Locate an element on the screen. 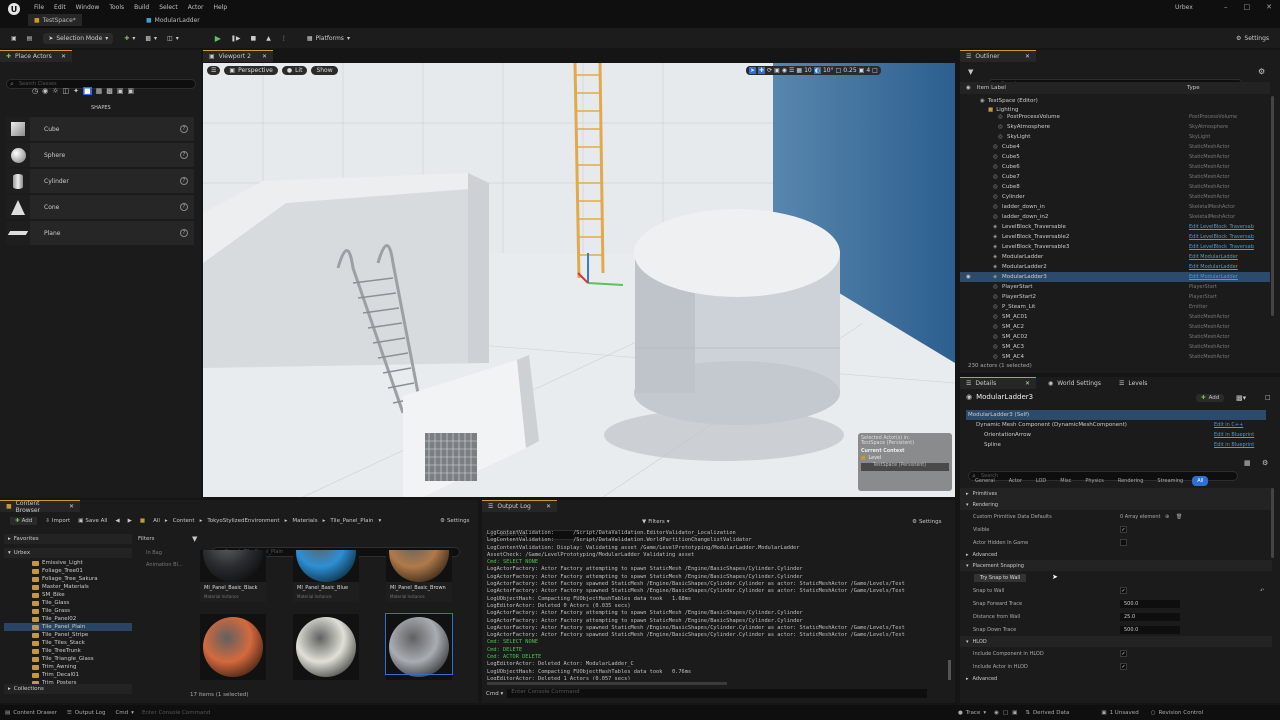 This screenshot has width=1280, height=720. try-snap-button: Try Snap to Wall is located at coordinates (1000, 577).